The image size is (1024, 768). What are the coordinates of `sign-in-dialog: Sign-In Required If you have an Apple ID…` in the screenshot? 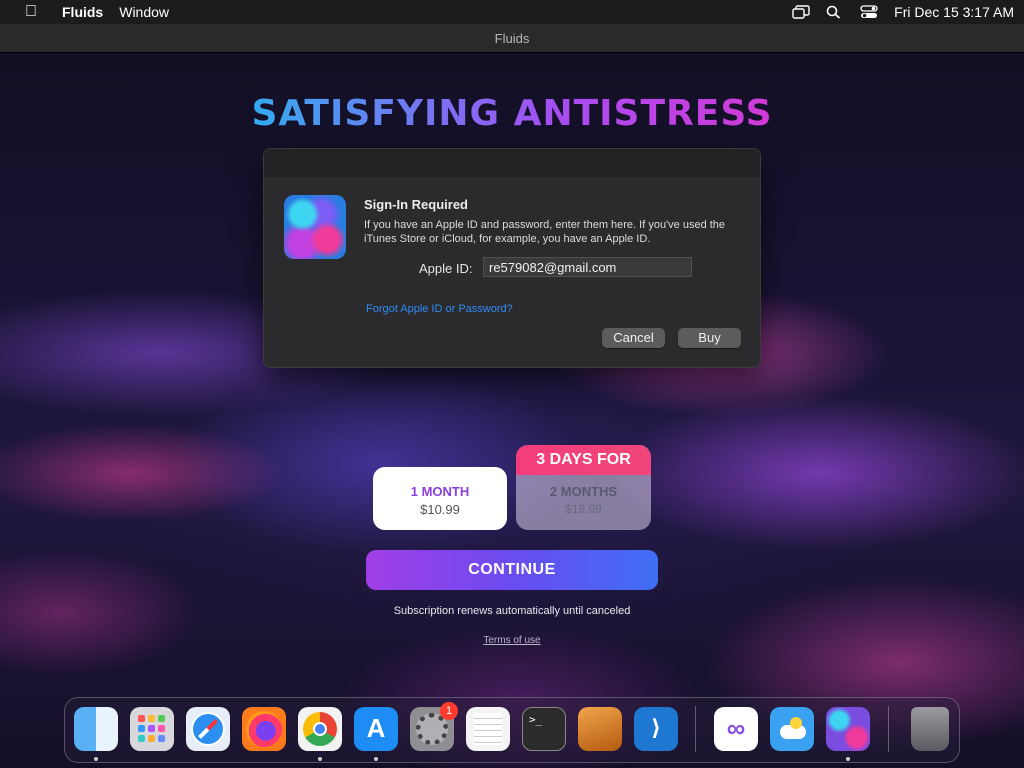 It's located at (512, 258).